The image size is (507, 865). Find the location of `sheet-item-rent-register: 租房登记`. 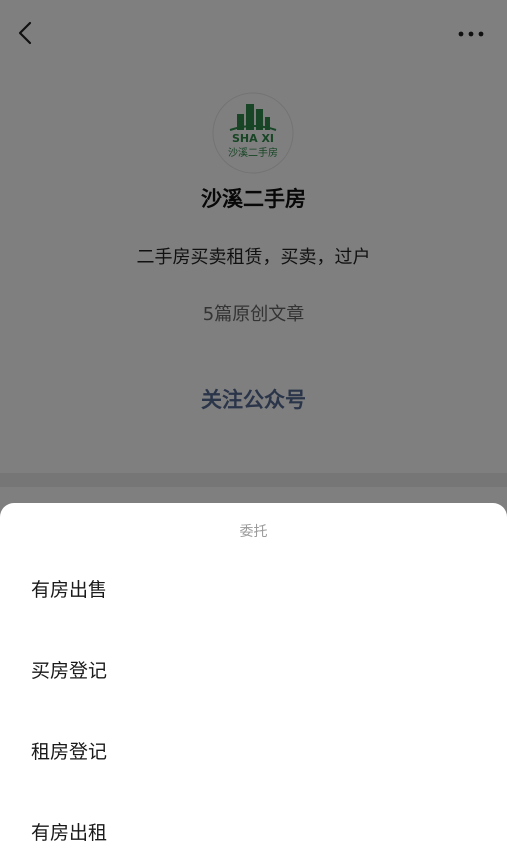

sheet-item-rent-register: 租房登记 is located at coordinates (253, 752).